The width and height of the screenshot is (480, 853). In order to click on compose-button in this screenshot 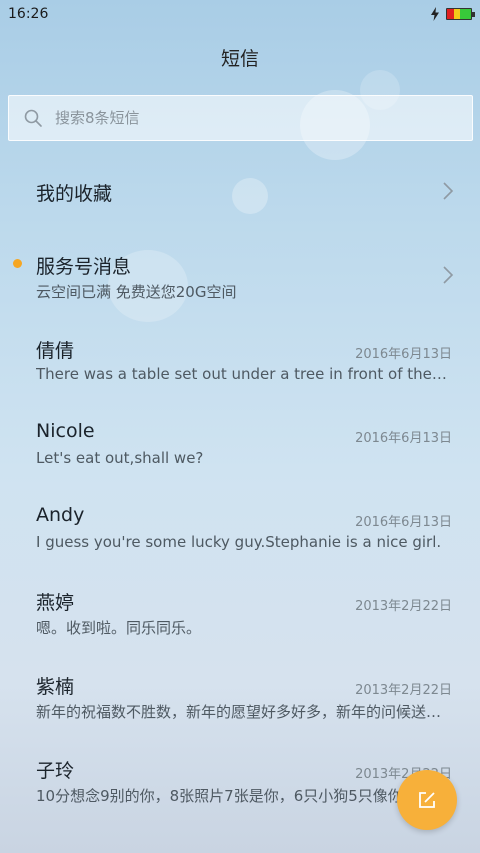, I will do `click(427, 800)`.